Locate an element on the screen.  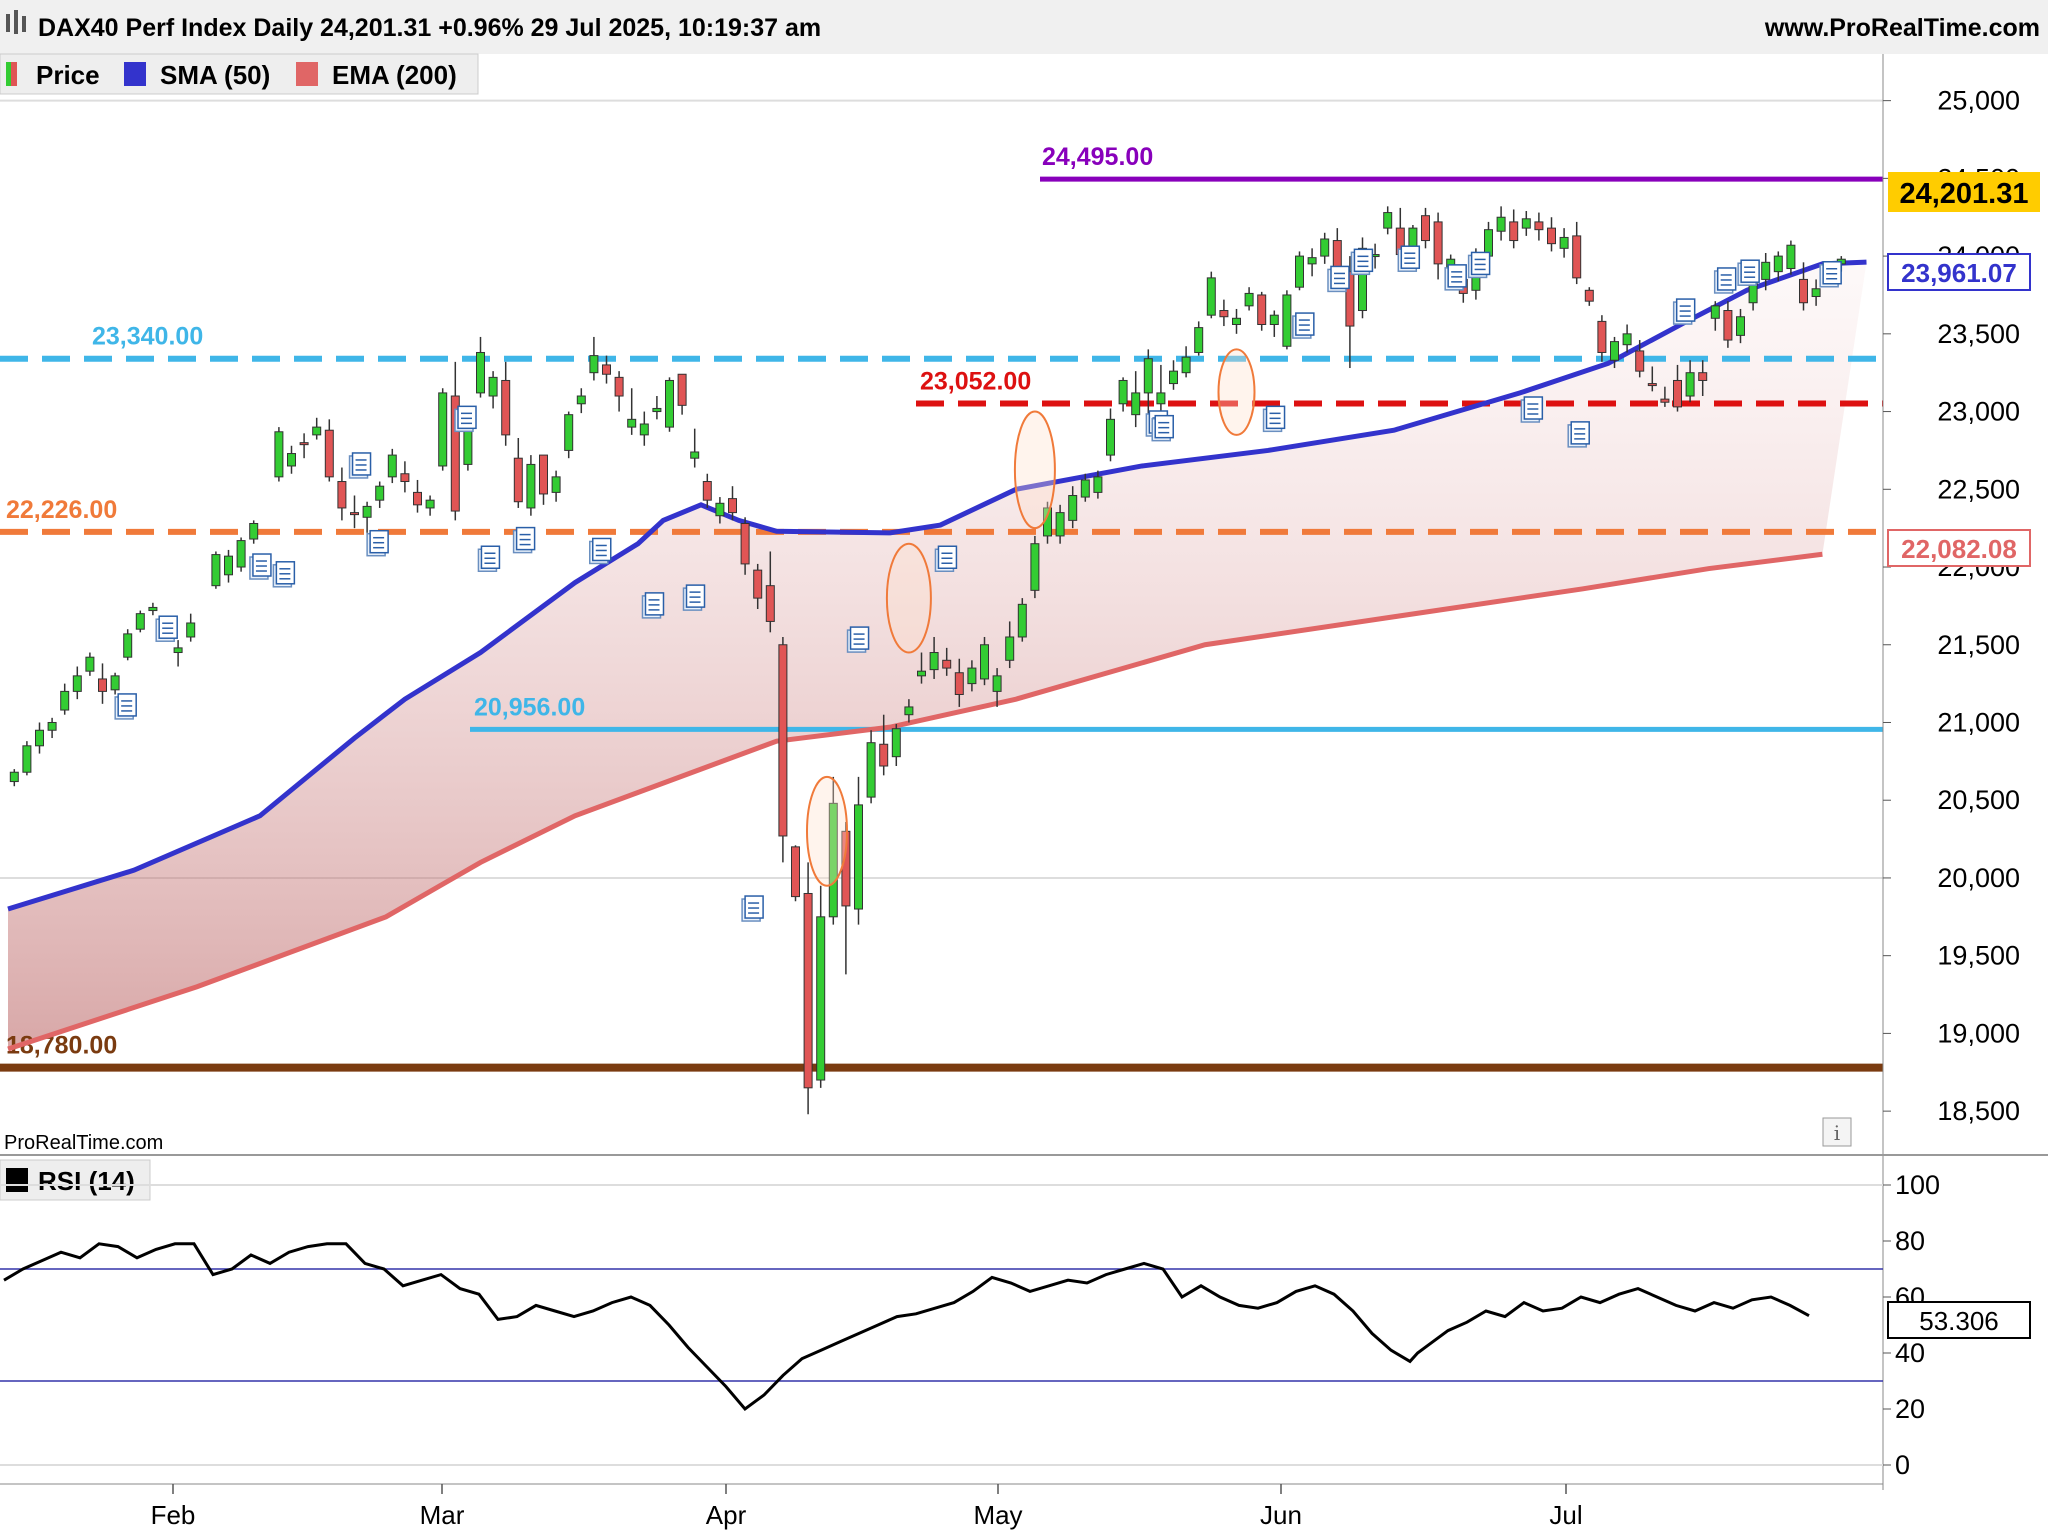
legend-sma: SMA (50) is located at coordinates (197, 75).